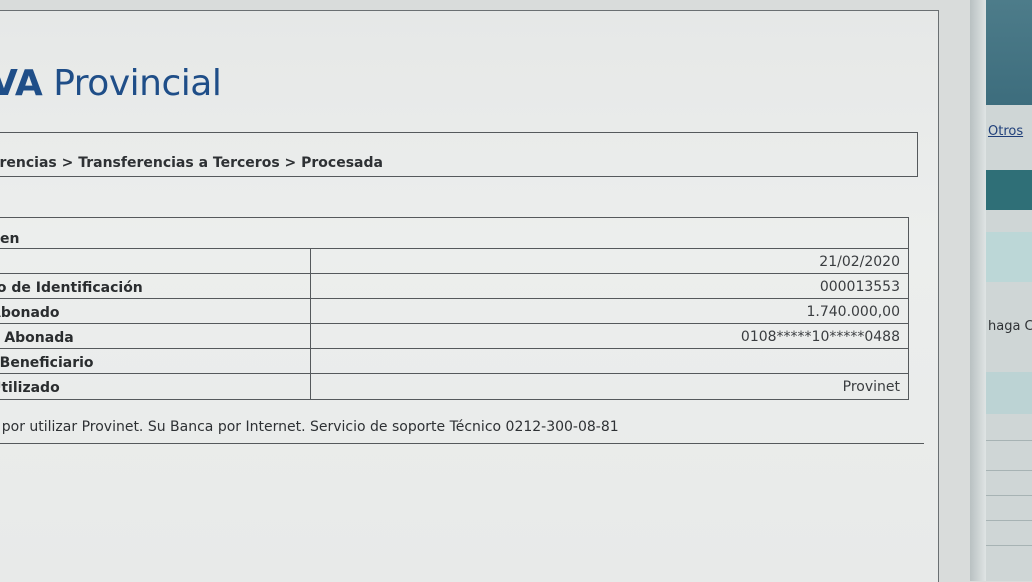  What do you see at coordinates (37, 338) in the screenshot?
I see `row-label: a Abonada` at bounding box center [37, 338].